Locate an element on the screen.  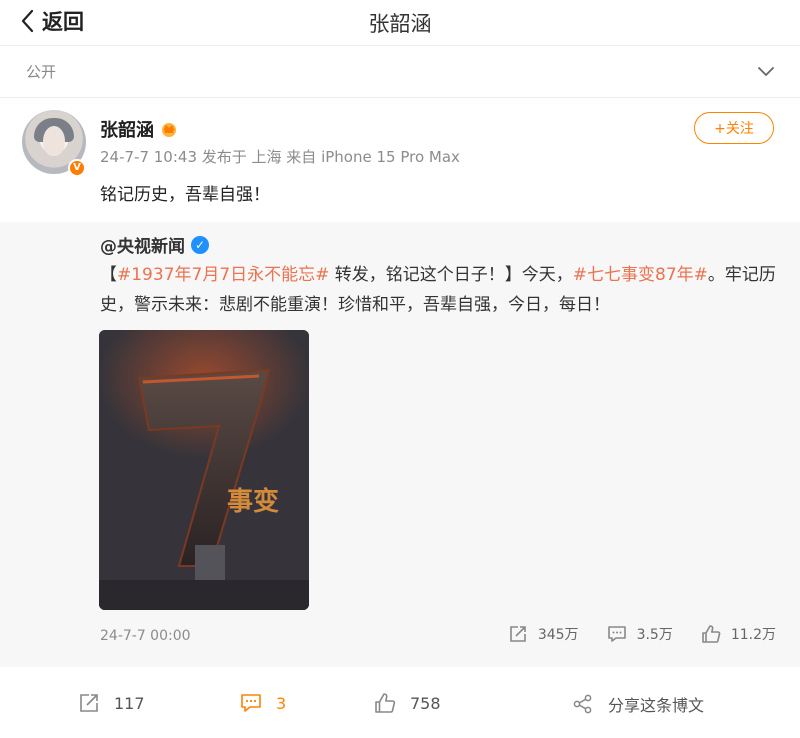
comment-button: 3 is located at coordinates (263, 703).